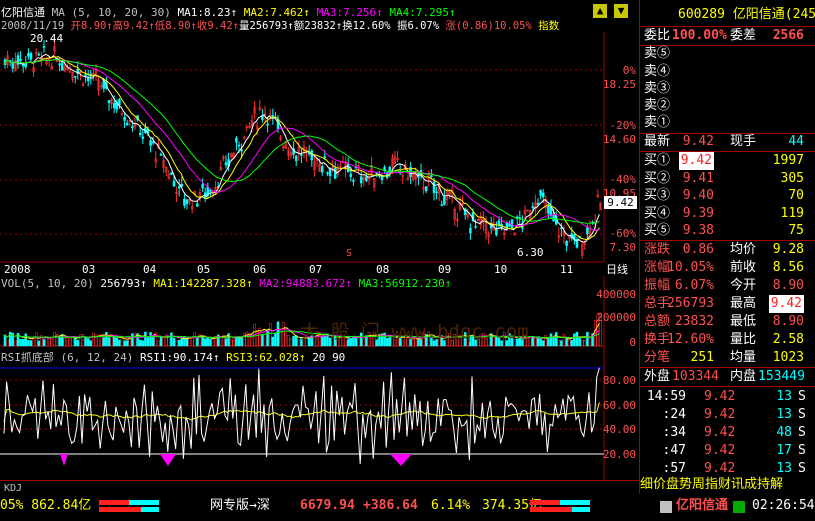 This screenshot has width=815, height=521. Describe the element at coordinates (784, 468) in the screenshot. I see `tick-volume: 13` at that location.